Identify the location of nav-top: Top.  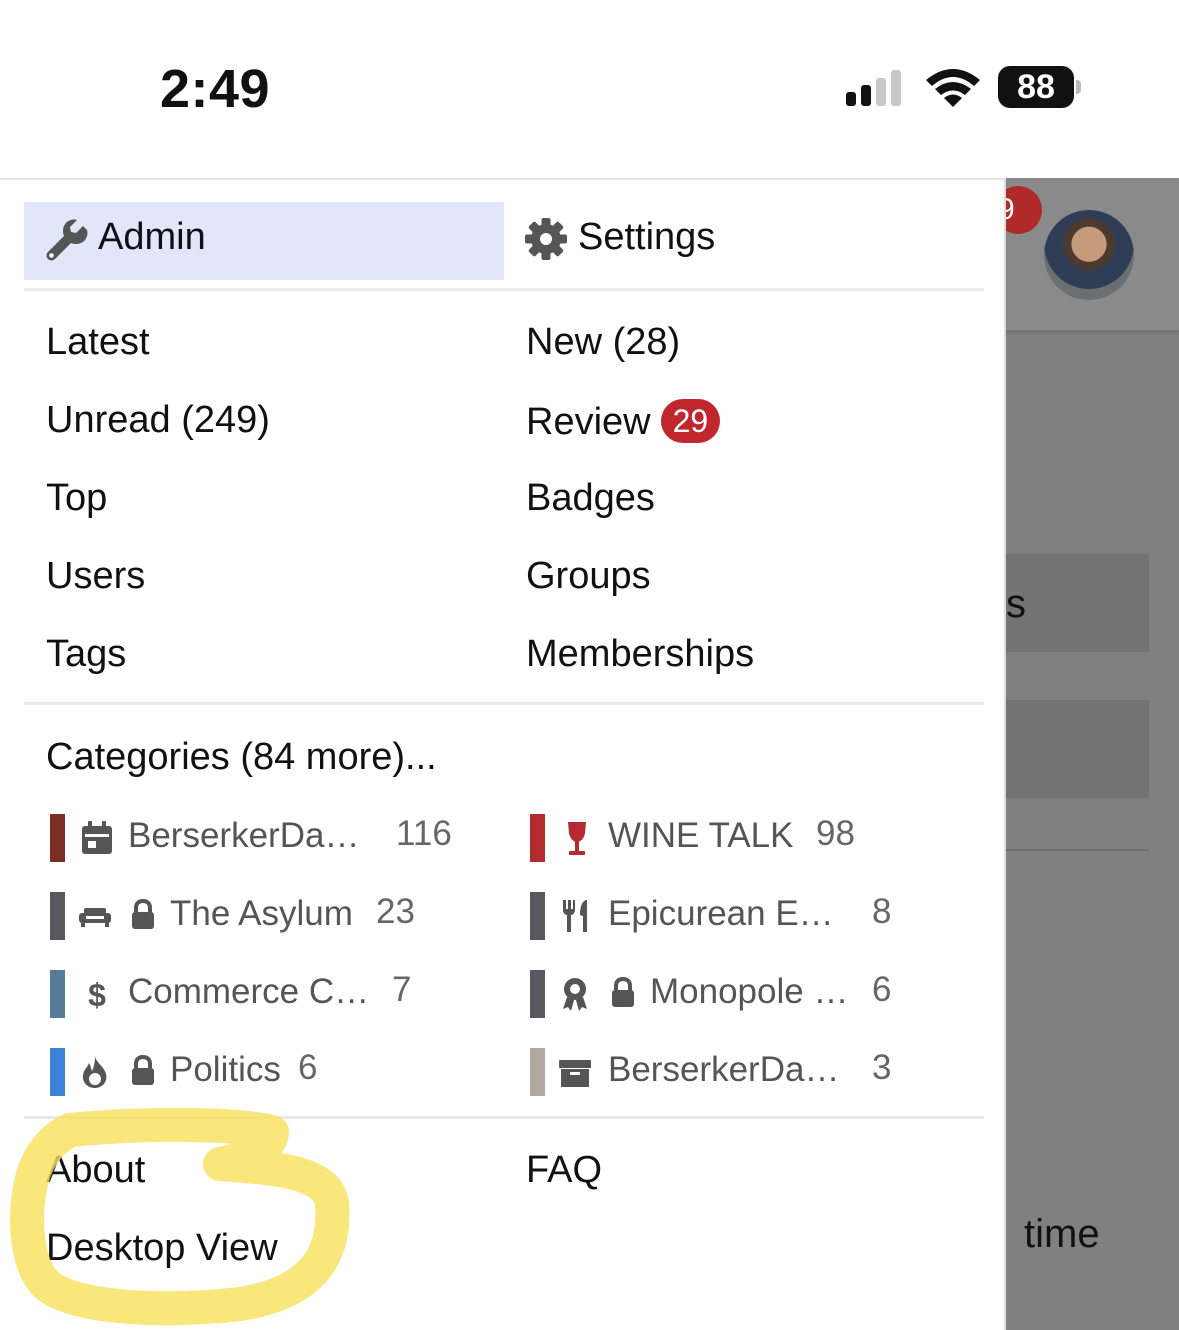
(76, 498).